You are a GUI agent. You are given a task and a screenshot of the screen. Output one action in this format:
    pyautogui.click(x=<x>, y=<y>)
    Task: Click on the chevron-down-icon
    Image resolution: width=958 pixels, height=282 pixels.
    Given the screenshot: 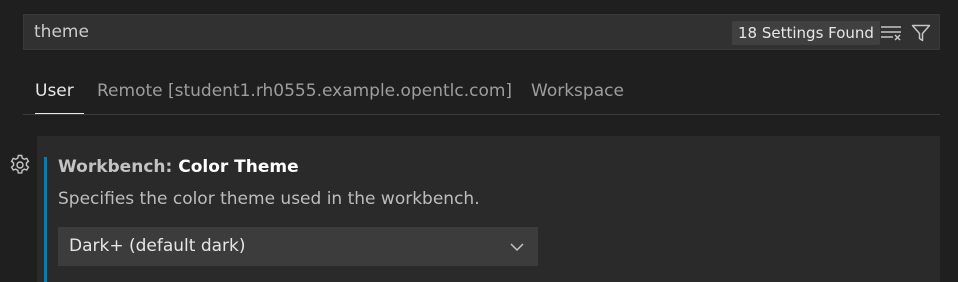 What is the action you would take?
    pyautogui.click(x=517, y=247)
    